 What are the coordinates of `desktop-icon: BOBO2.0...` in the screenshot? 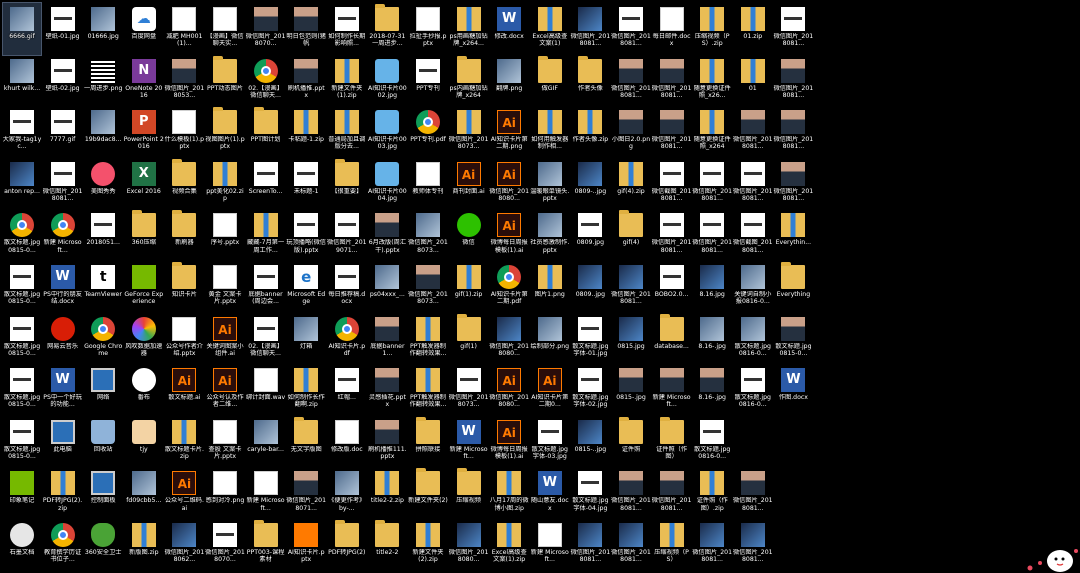 It's located at (672, 287).